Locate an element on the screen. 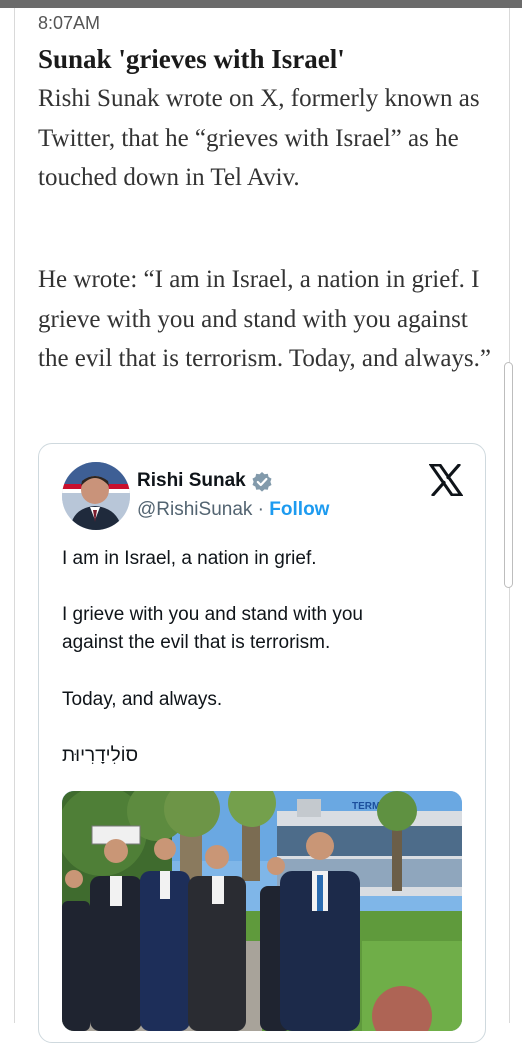 This screenshot has width=522, height=1043. avatar is located at coordinates (96, 496).